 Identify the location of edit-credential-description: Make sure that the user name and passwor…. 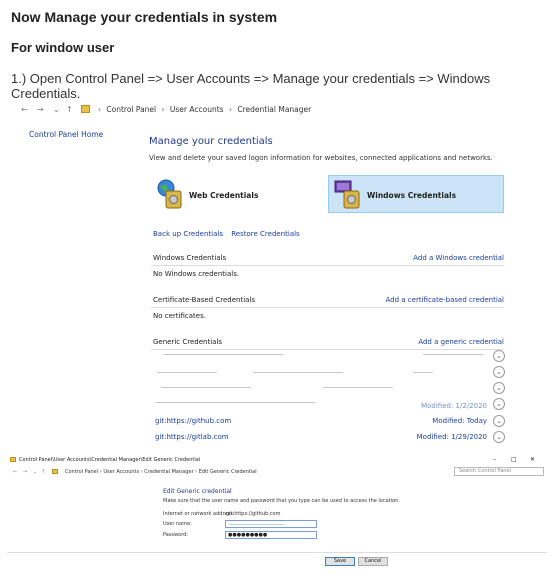
(281, 501).